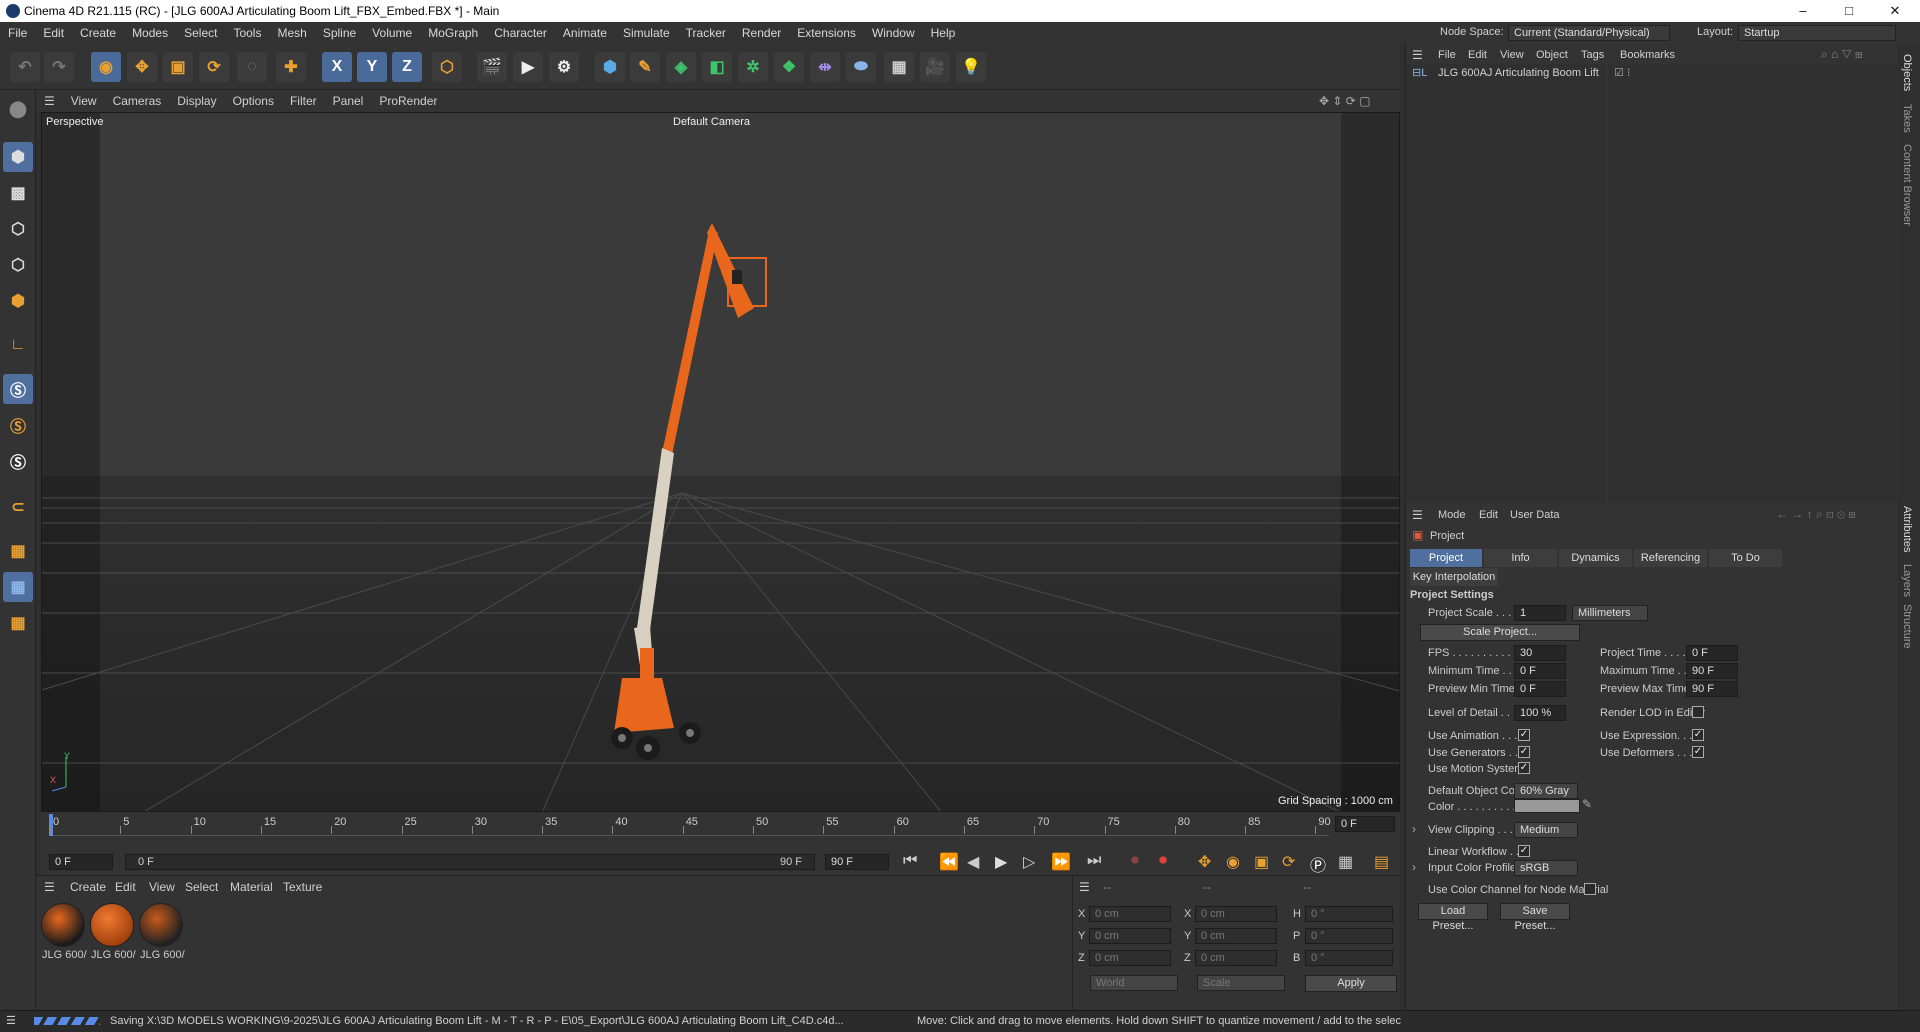  I want to click on floor-icon: ▦, so click(899, 67).